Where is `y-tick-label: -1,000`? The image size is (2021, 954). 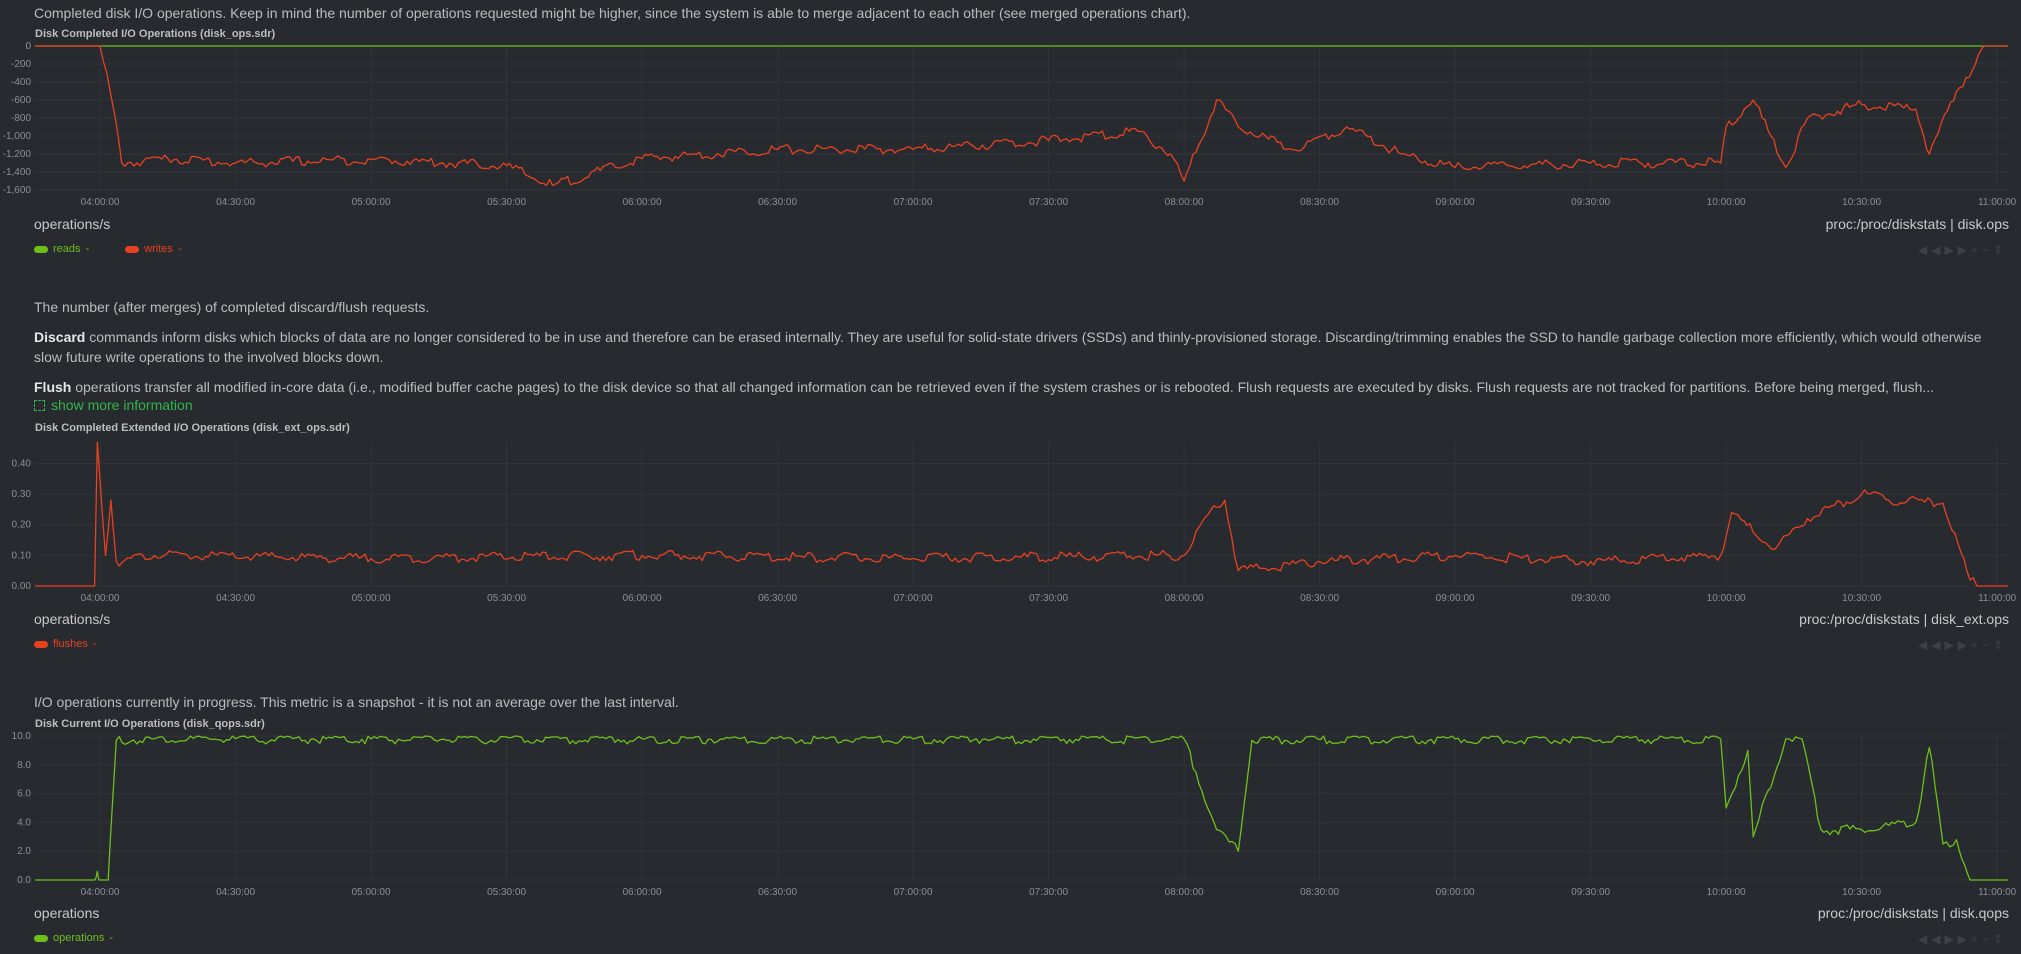
y-tick-label: -1,000 is located at coordinates (17, 136).